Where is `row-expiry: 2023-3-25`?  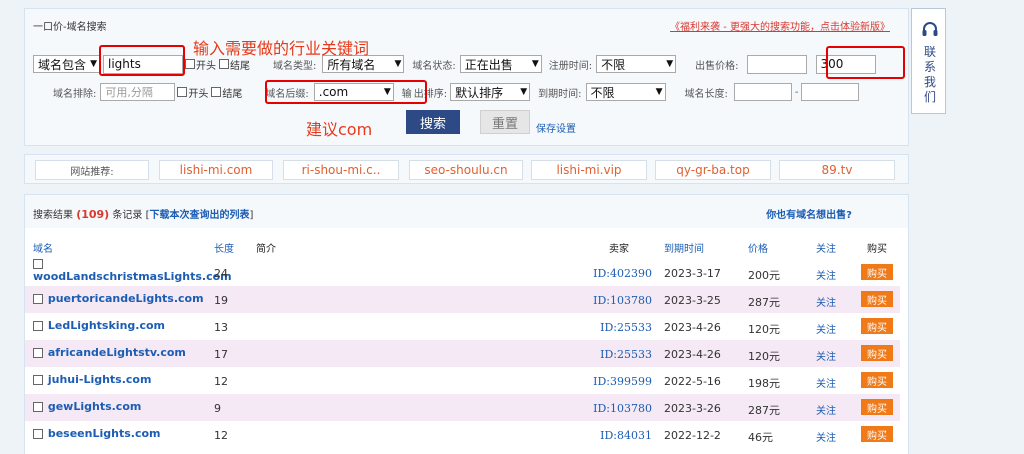
row-expiry: 2023-3-25 is located at coordinates (692, 300).